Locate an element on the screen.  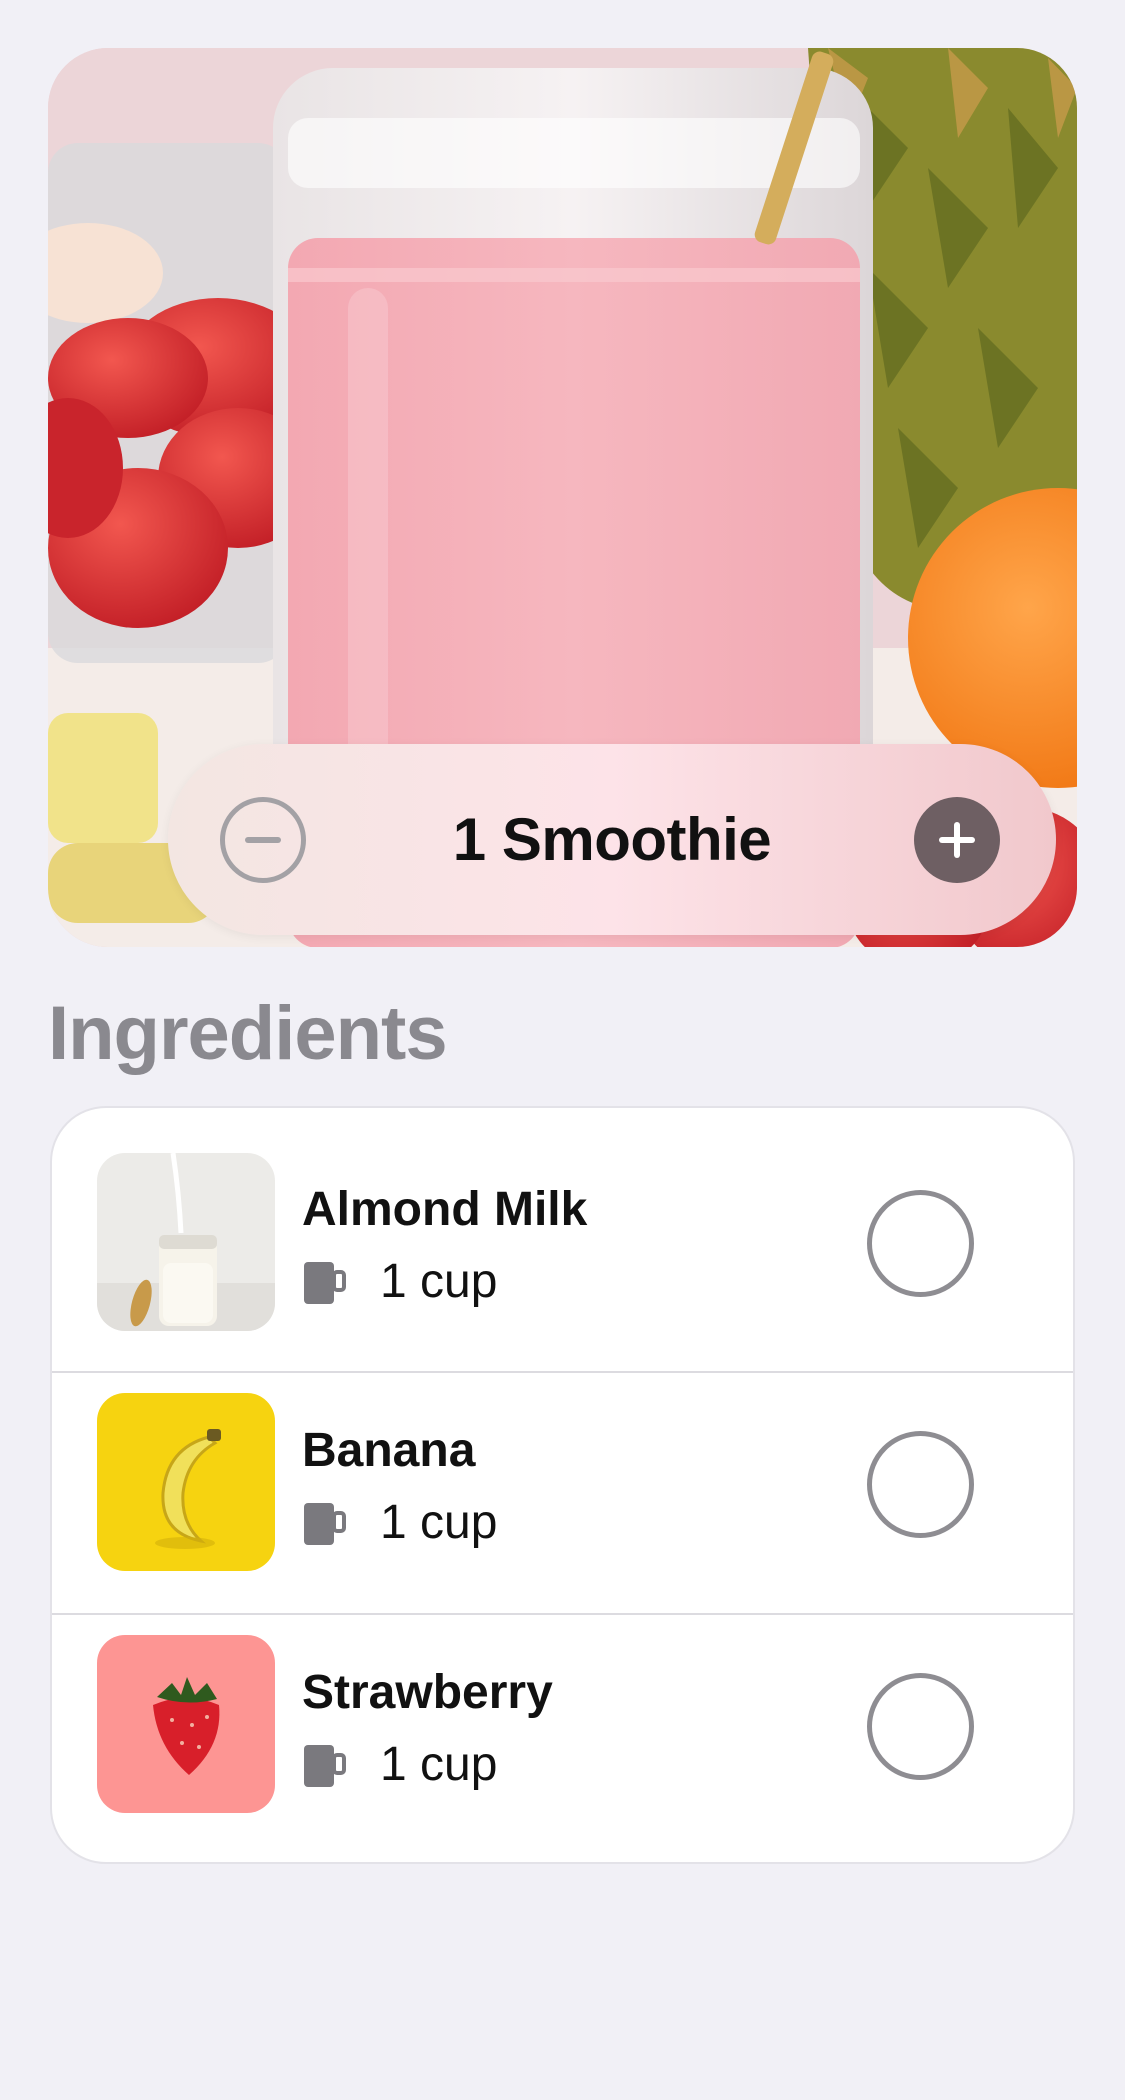
list-item: Almond Milk 1 cup is located at coordinates (562, 1240).